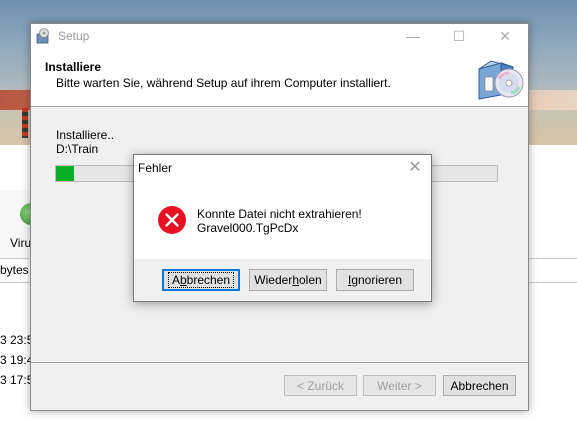 This screenshot has width=577, height=437. I want to click on footer-divider, so click(279, 362).